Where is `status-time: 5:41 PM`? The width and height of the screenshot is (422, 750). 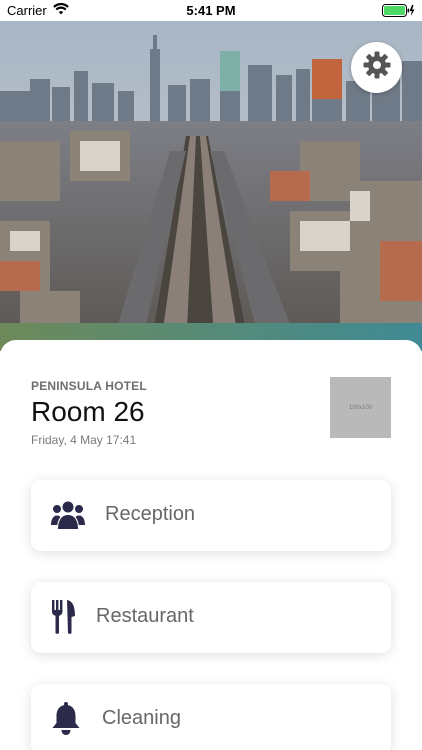 status-time: 5:41 PM is located at coordinates (211, 10).